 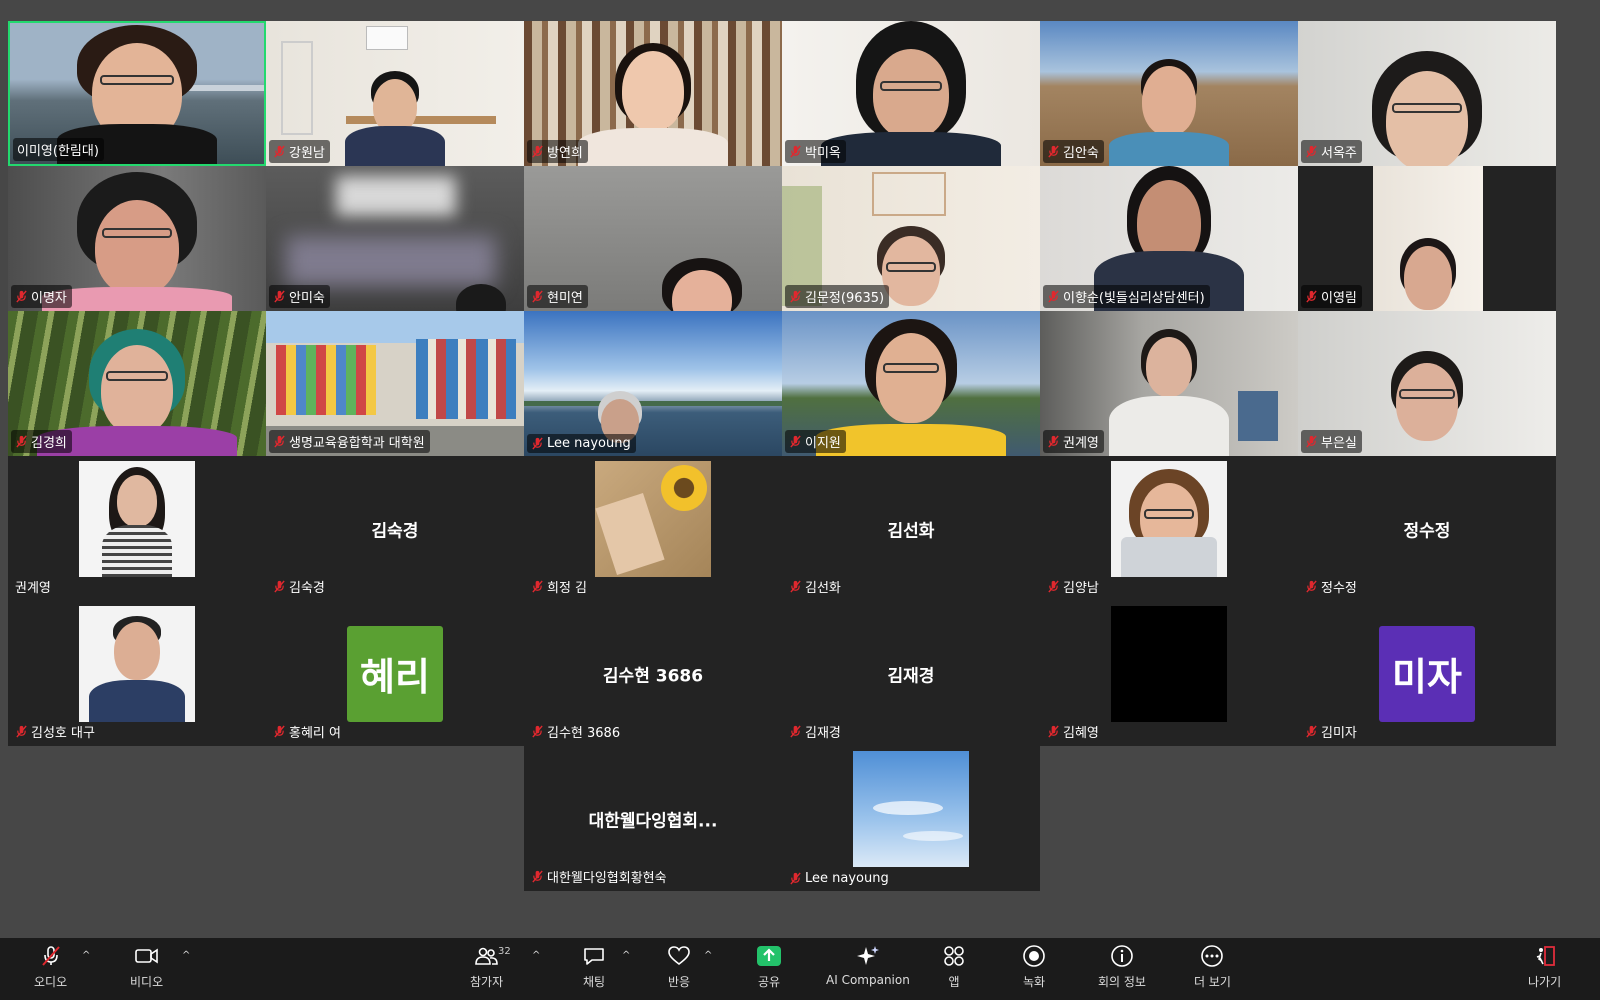 I want to click on record-button: 녹화, so click(x=1034, y=966).